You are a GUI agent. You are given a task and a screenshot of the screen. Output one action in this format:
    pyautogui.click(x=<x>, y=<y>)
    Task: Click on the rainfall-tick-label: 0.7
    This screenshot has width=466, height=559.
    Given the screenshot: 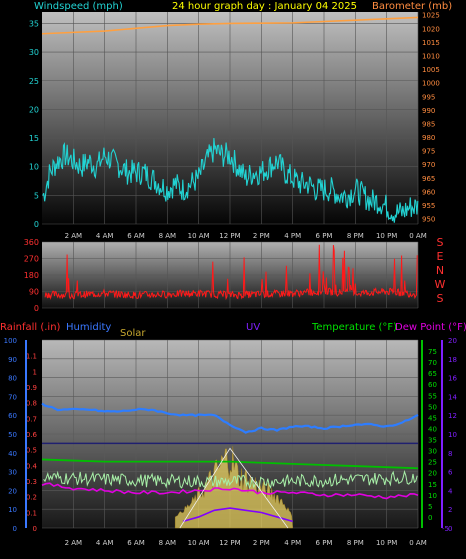 What is the action you would take?
    pyautogui.click(x=31, y=419)
    